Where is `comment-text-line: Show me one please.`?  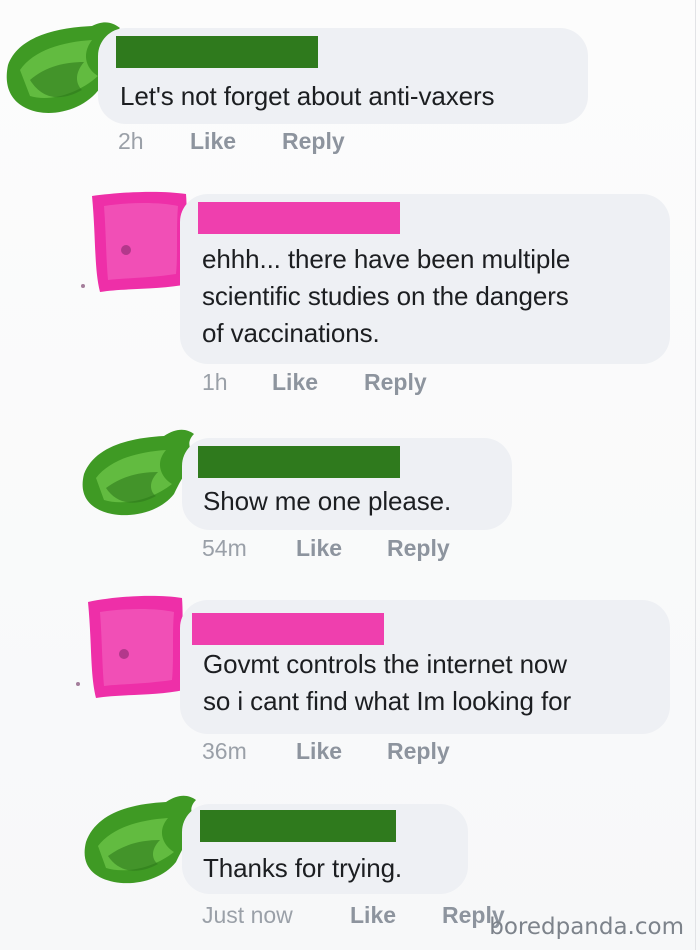 comment-text-line: Show me one please. is located at coordinates (327, 501).